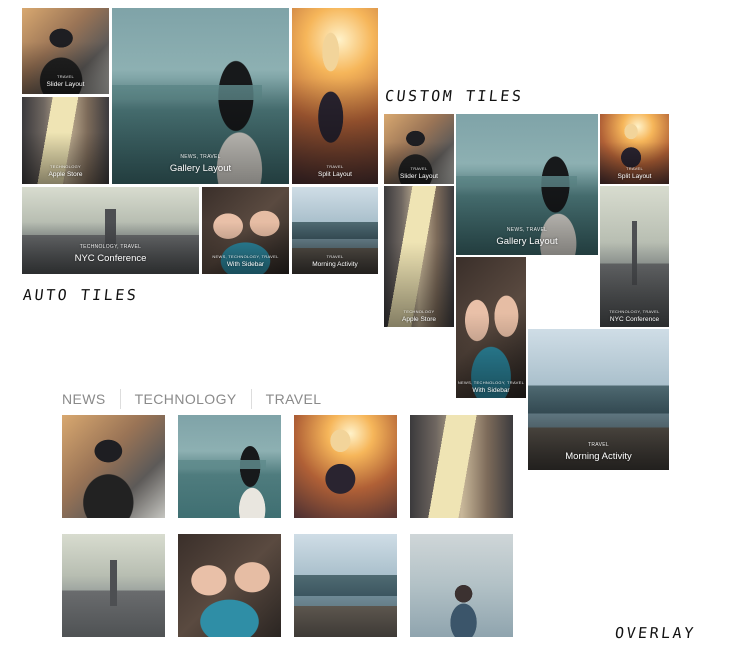  I want to click on photo-sunset-girl, so click(345, 466).